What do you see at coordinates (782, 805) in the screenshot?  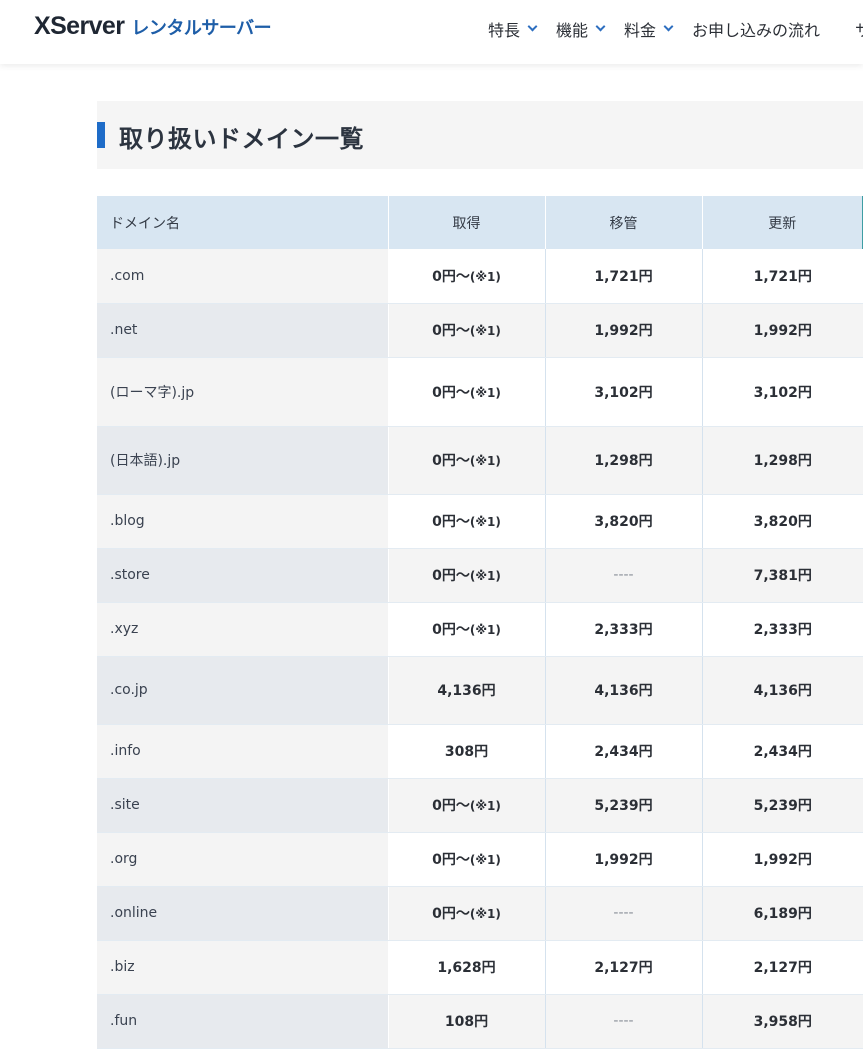 I see `cell-renew: 5,239円` at bounding box center [782, 805].